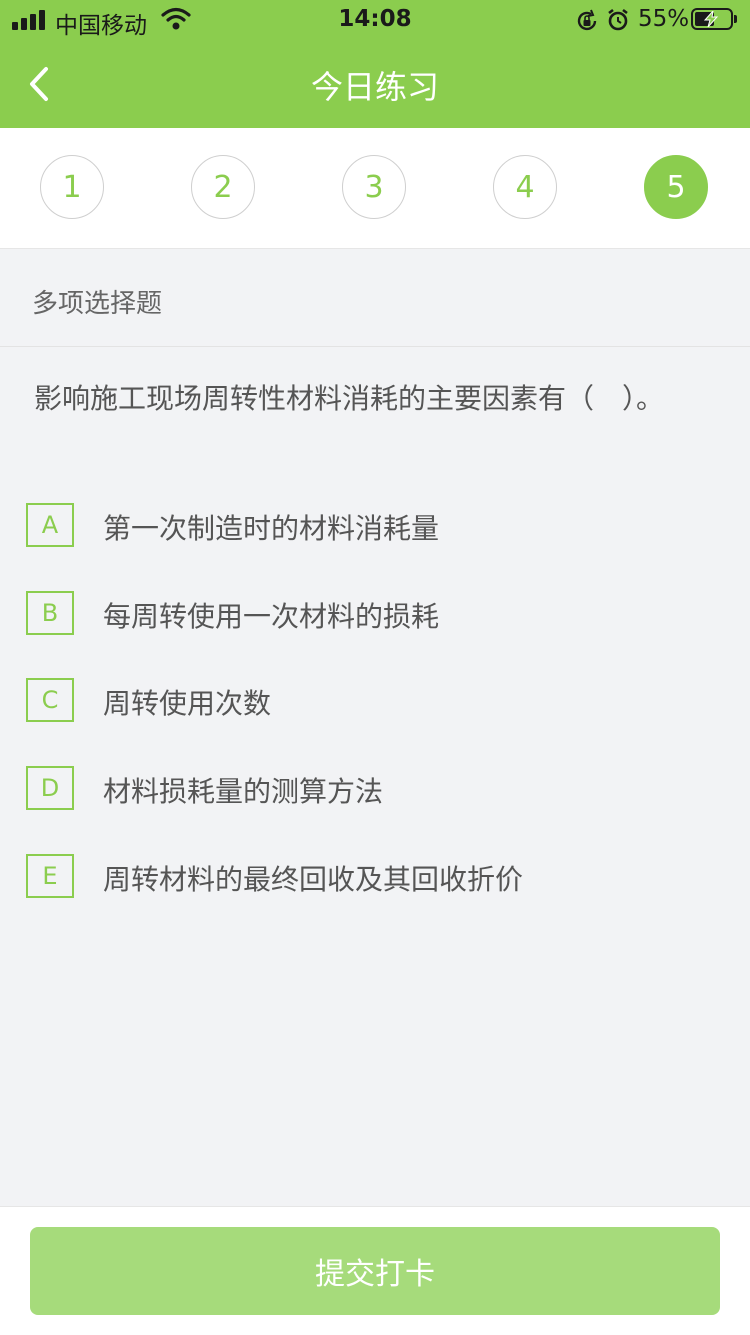  I want to click on question-type-row: 多项选择题, so click(375, 298).